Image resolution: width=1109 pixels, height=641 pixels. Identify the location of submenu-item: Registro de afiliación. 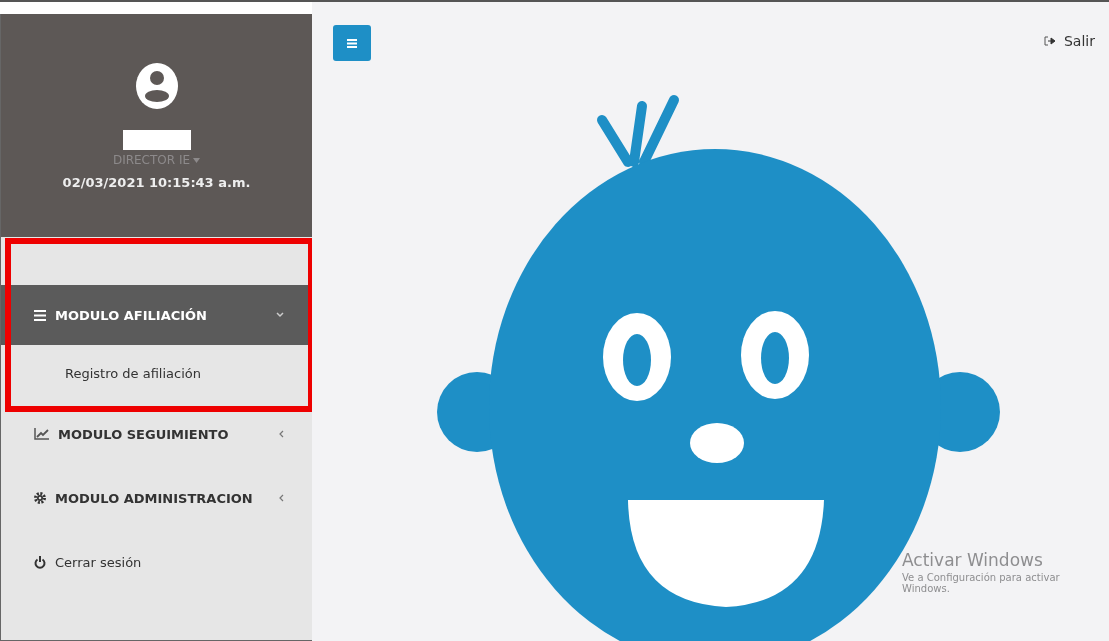
(156, 373).